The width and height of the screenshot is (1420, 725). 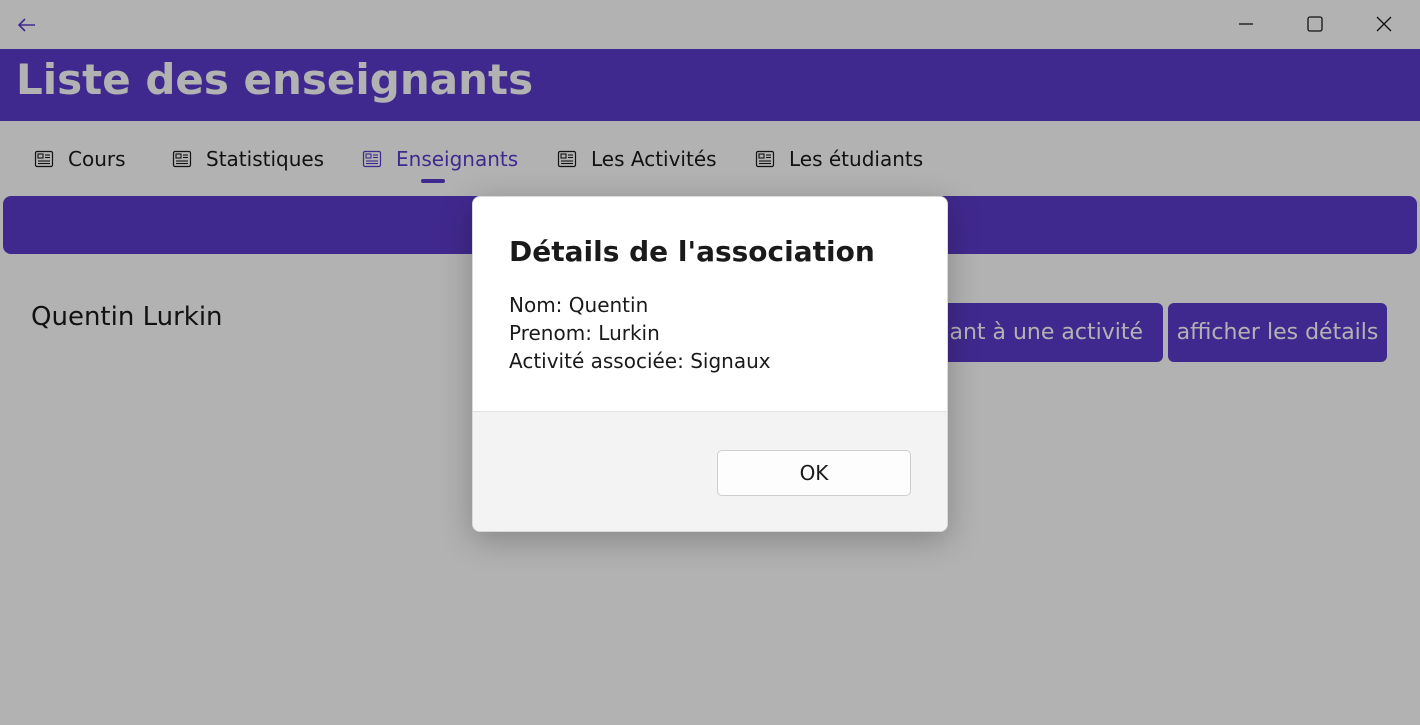 I want to click on dialog-footer: OK, so click(x=710, y=471).